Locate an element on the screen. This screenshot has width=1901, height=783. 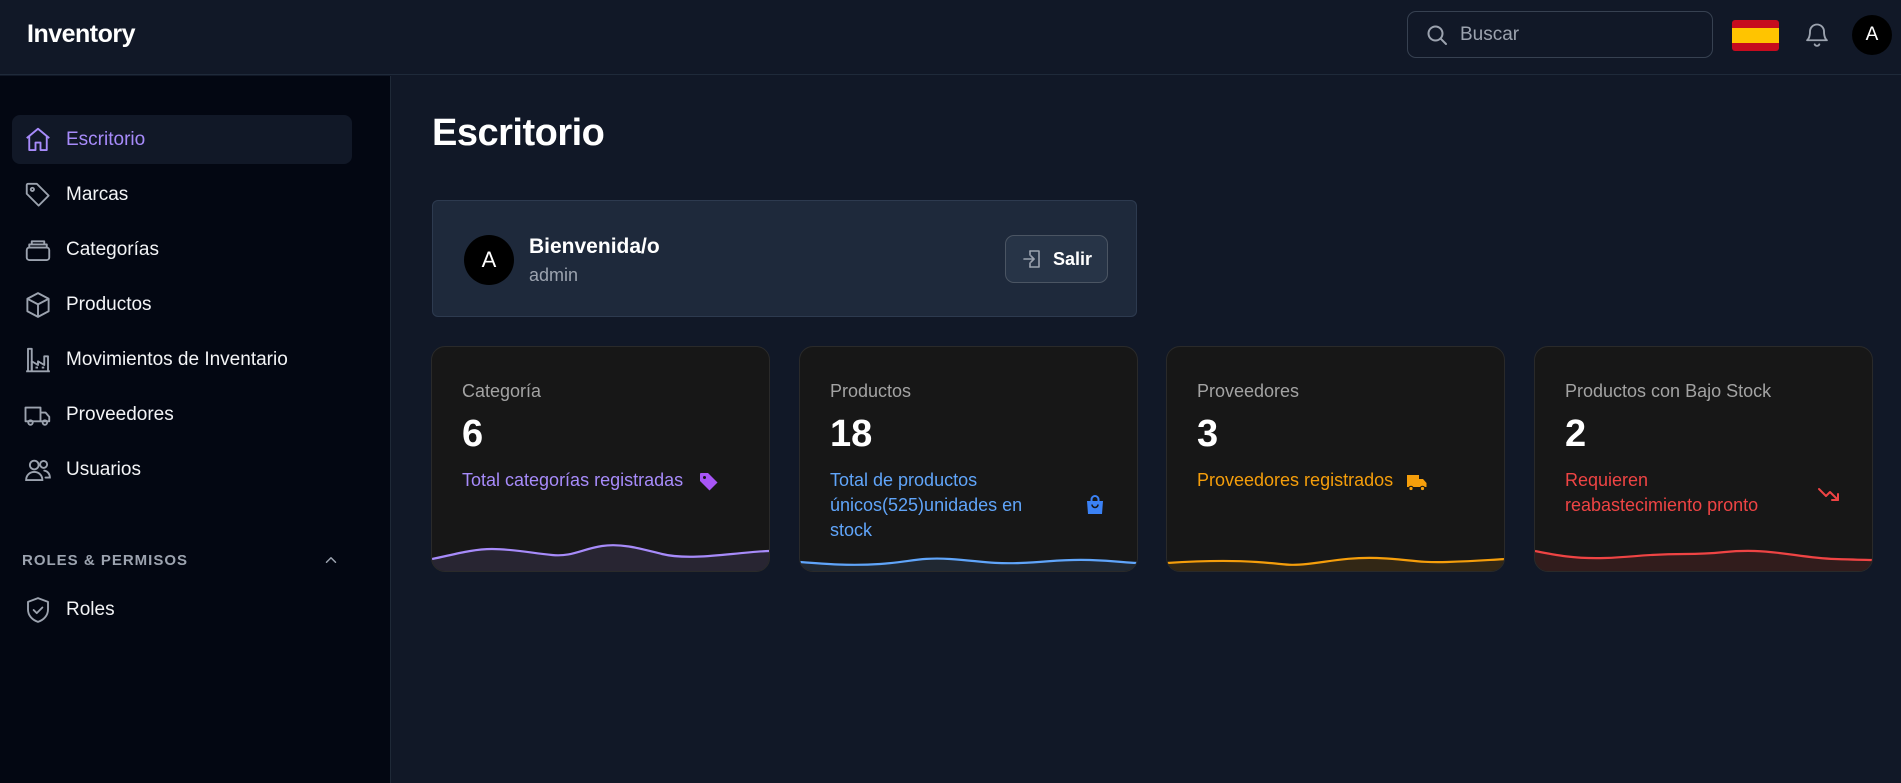
welcome-username: admin is located at coordinates (554, 275).